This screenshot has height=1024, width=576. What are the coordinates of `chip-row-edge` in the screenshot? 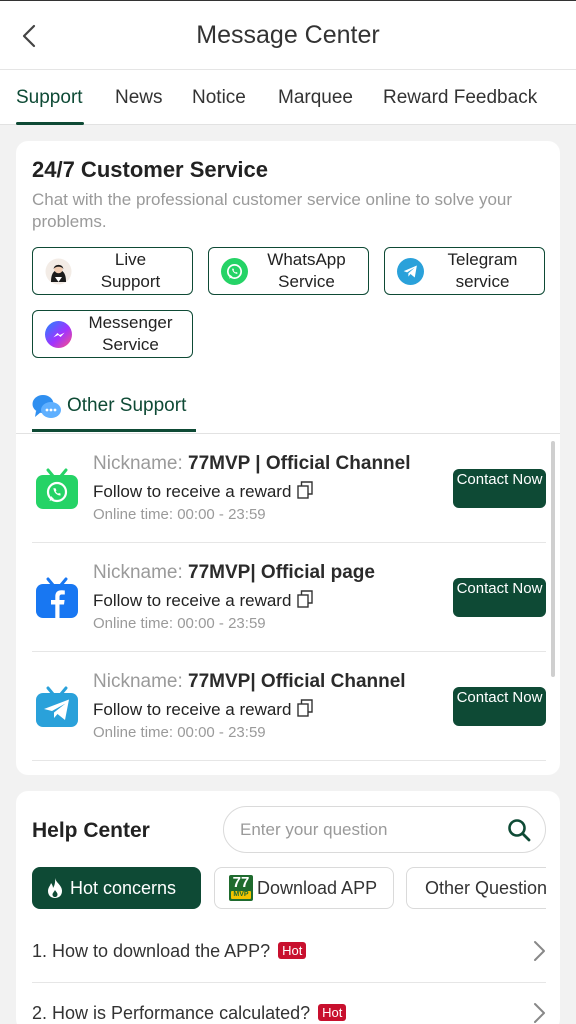 It's located at (553, 888).